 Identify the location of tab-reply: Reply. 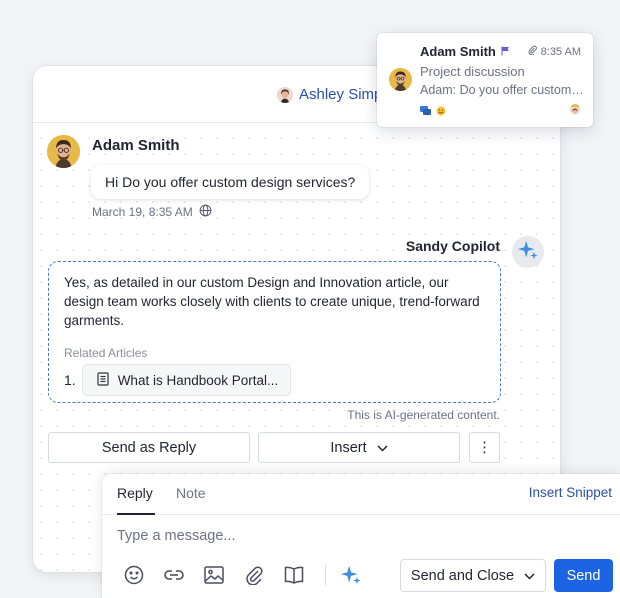
(136, 500).